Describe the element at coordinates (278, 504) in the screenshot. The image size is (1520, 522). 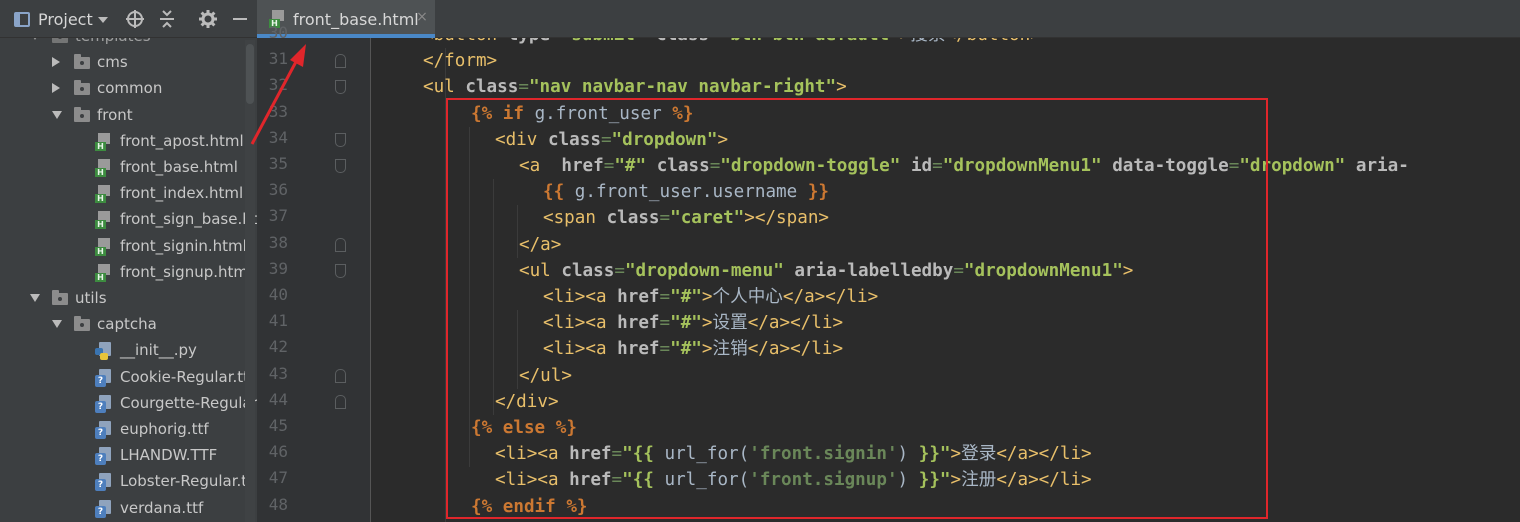
I see `line-number: 48` at that location.